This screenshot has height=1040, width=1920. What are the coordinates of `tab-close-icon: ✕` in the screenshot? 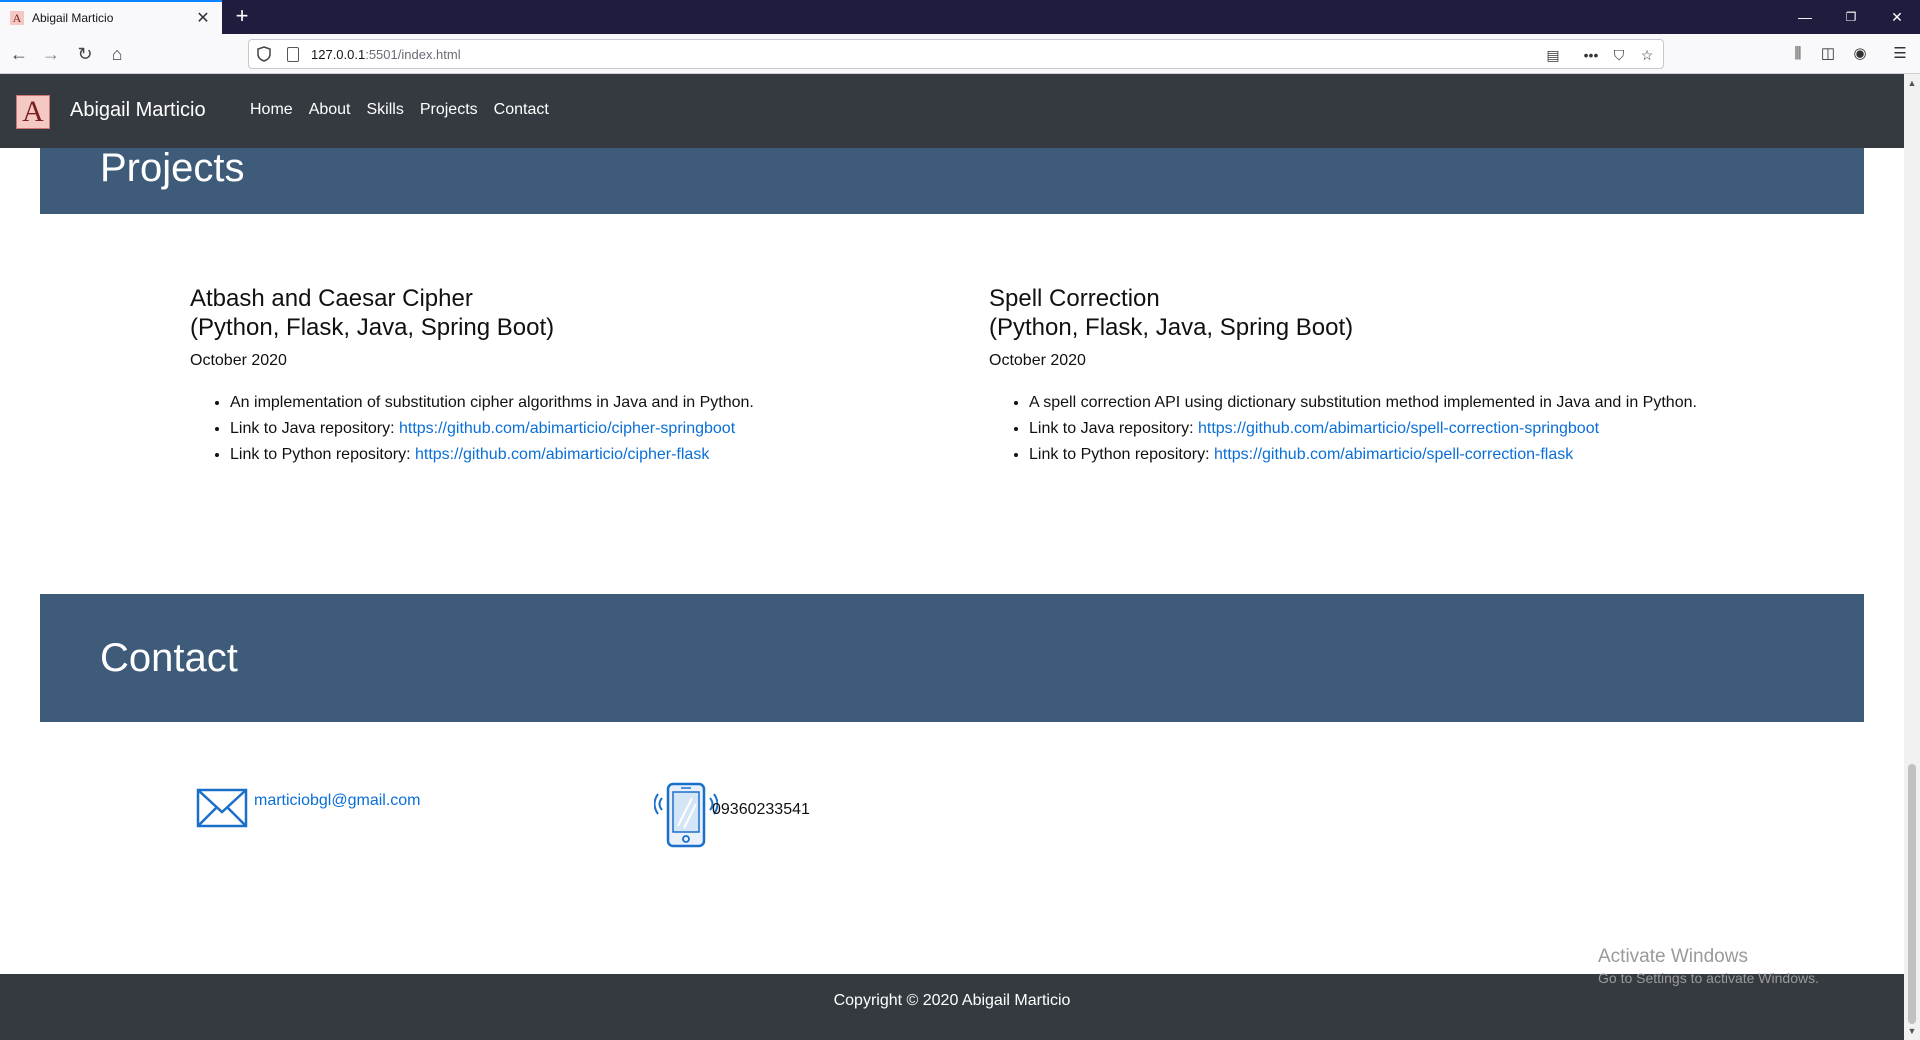 It's located at (203, 18).